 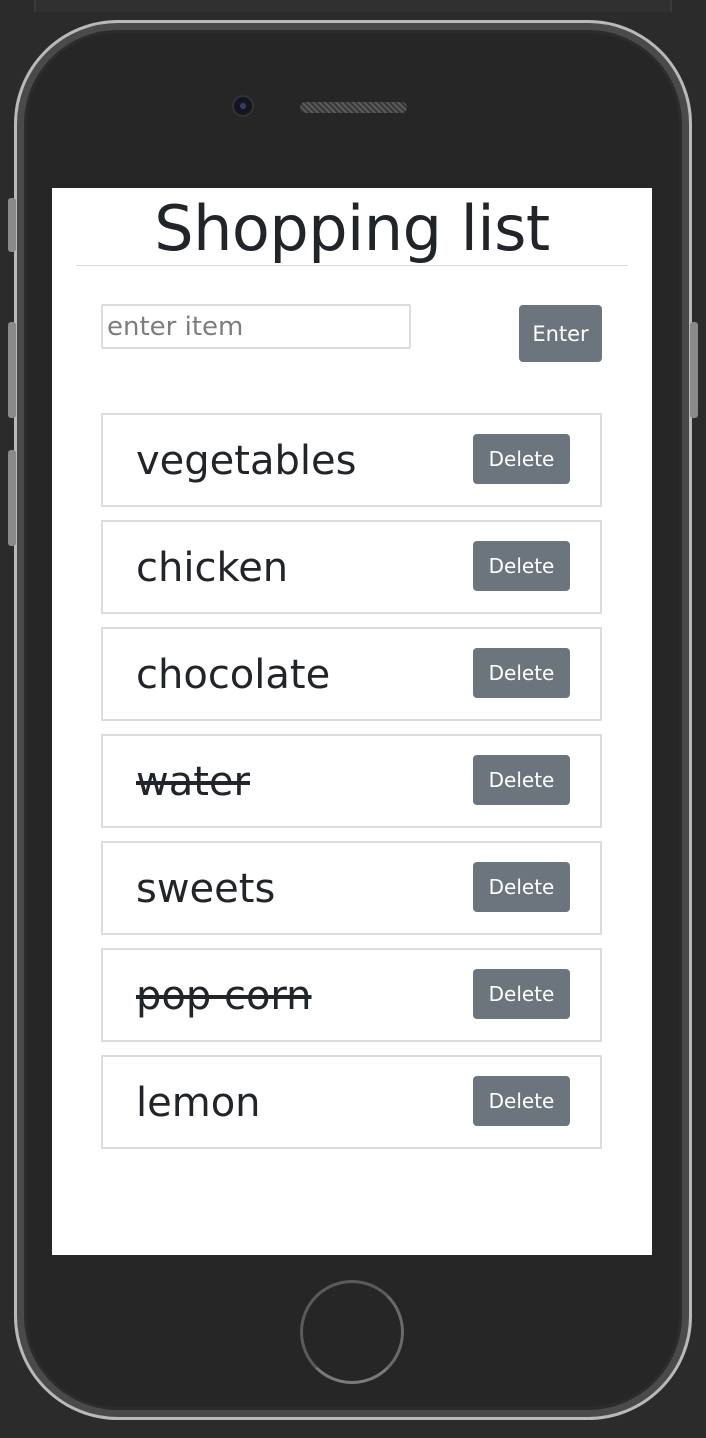 What do you see at coordinates (224, 996) in the screenshot?
I see `item-text: pop corn` at bounding box center [224, 996].